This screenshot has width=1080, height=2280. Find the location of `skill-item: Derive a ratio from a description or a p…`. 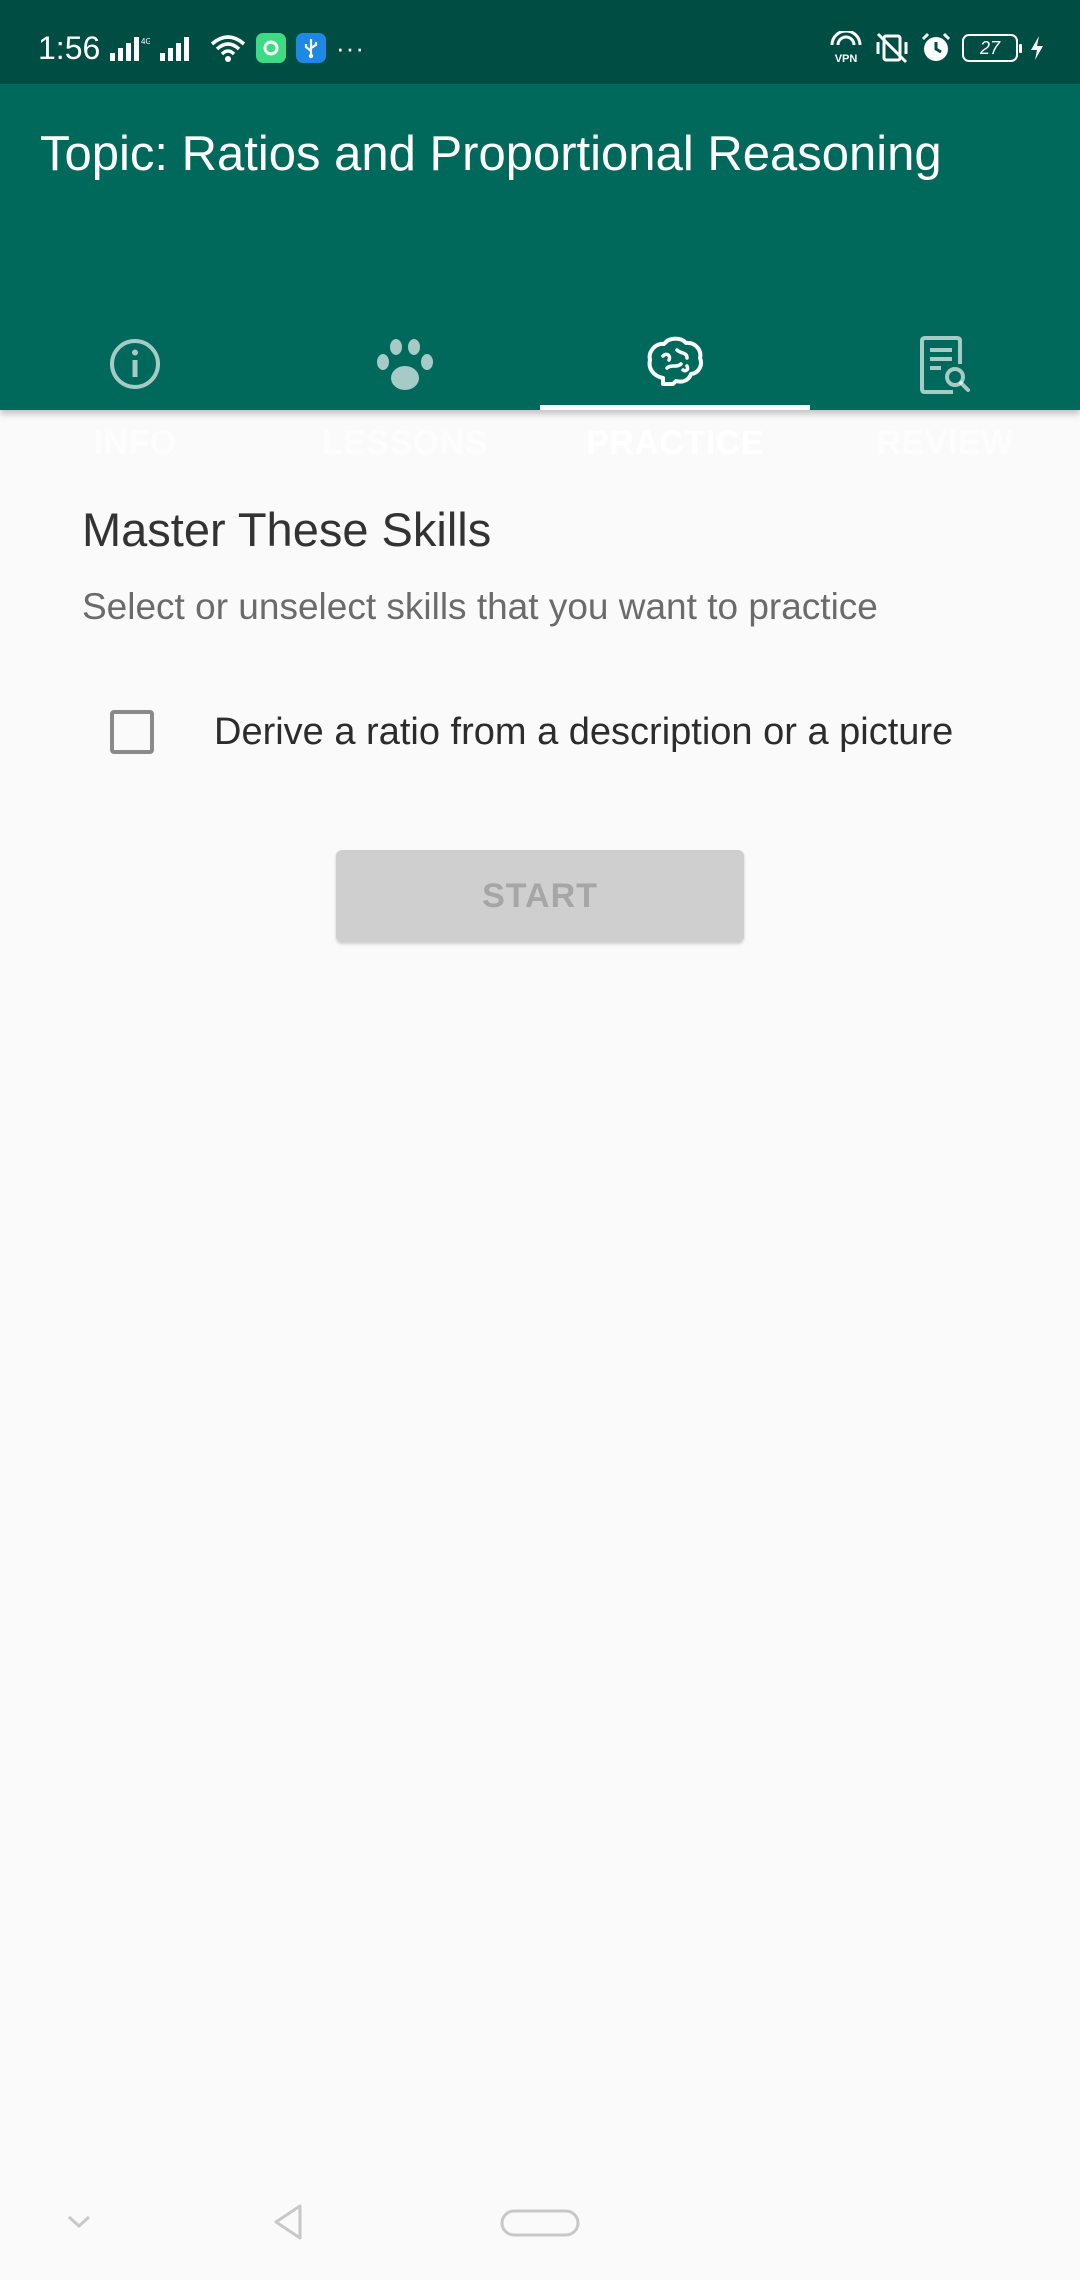

skill-item: Derive a ratio from a description or a p… is located at coordinates (566, 732).